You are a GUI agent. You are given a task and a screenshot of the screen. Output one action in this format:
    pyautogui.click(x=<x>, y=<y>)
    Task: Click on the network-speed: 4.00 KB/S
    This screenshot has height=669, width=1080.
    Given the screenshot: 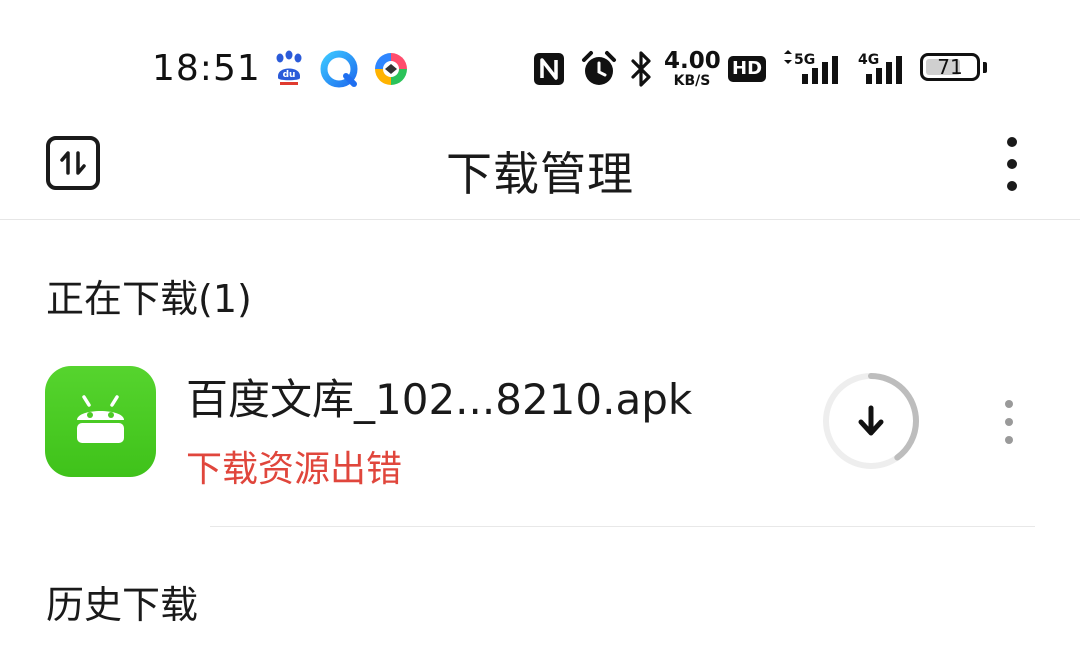 What is the action you would take?
    pyautogui.click(x=692, y=68)
    